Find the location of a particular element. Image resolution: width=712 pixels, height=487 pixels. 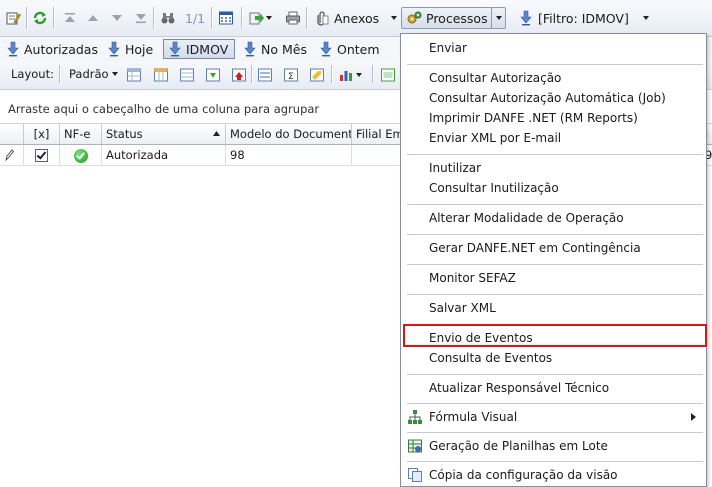

anexos-button: Anexos is located at coordinates (356, 18).